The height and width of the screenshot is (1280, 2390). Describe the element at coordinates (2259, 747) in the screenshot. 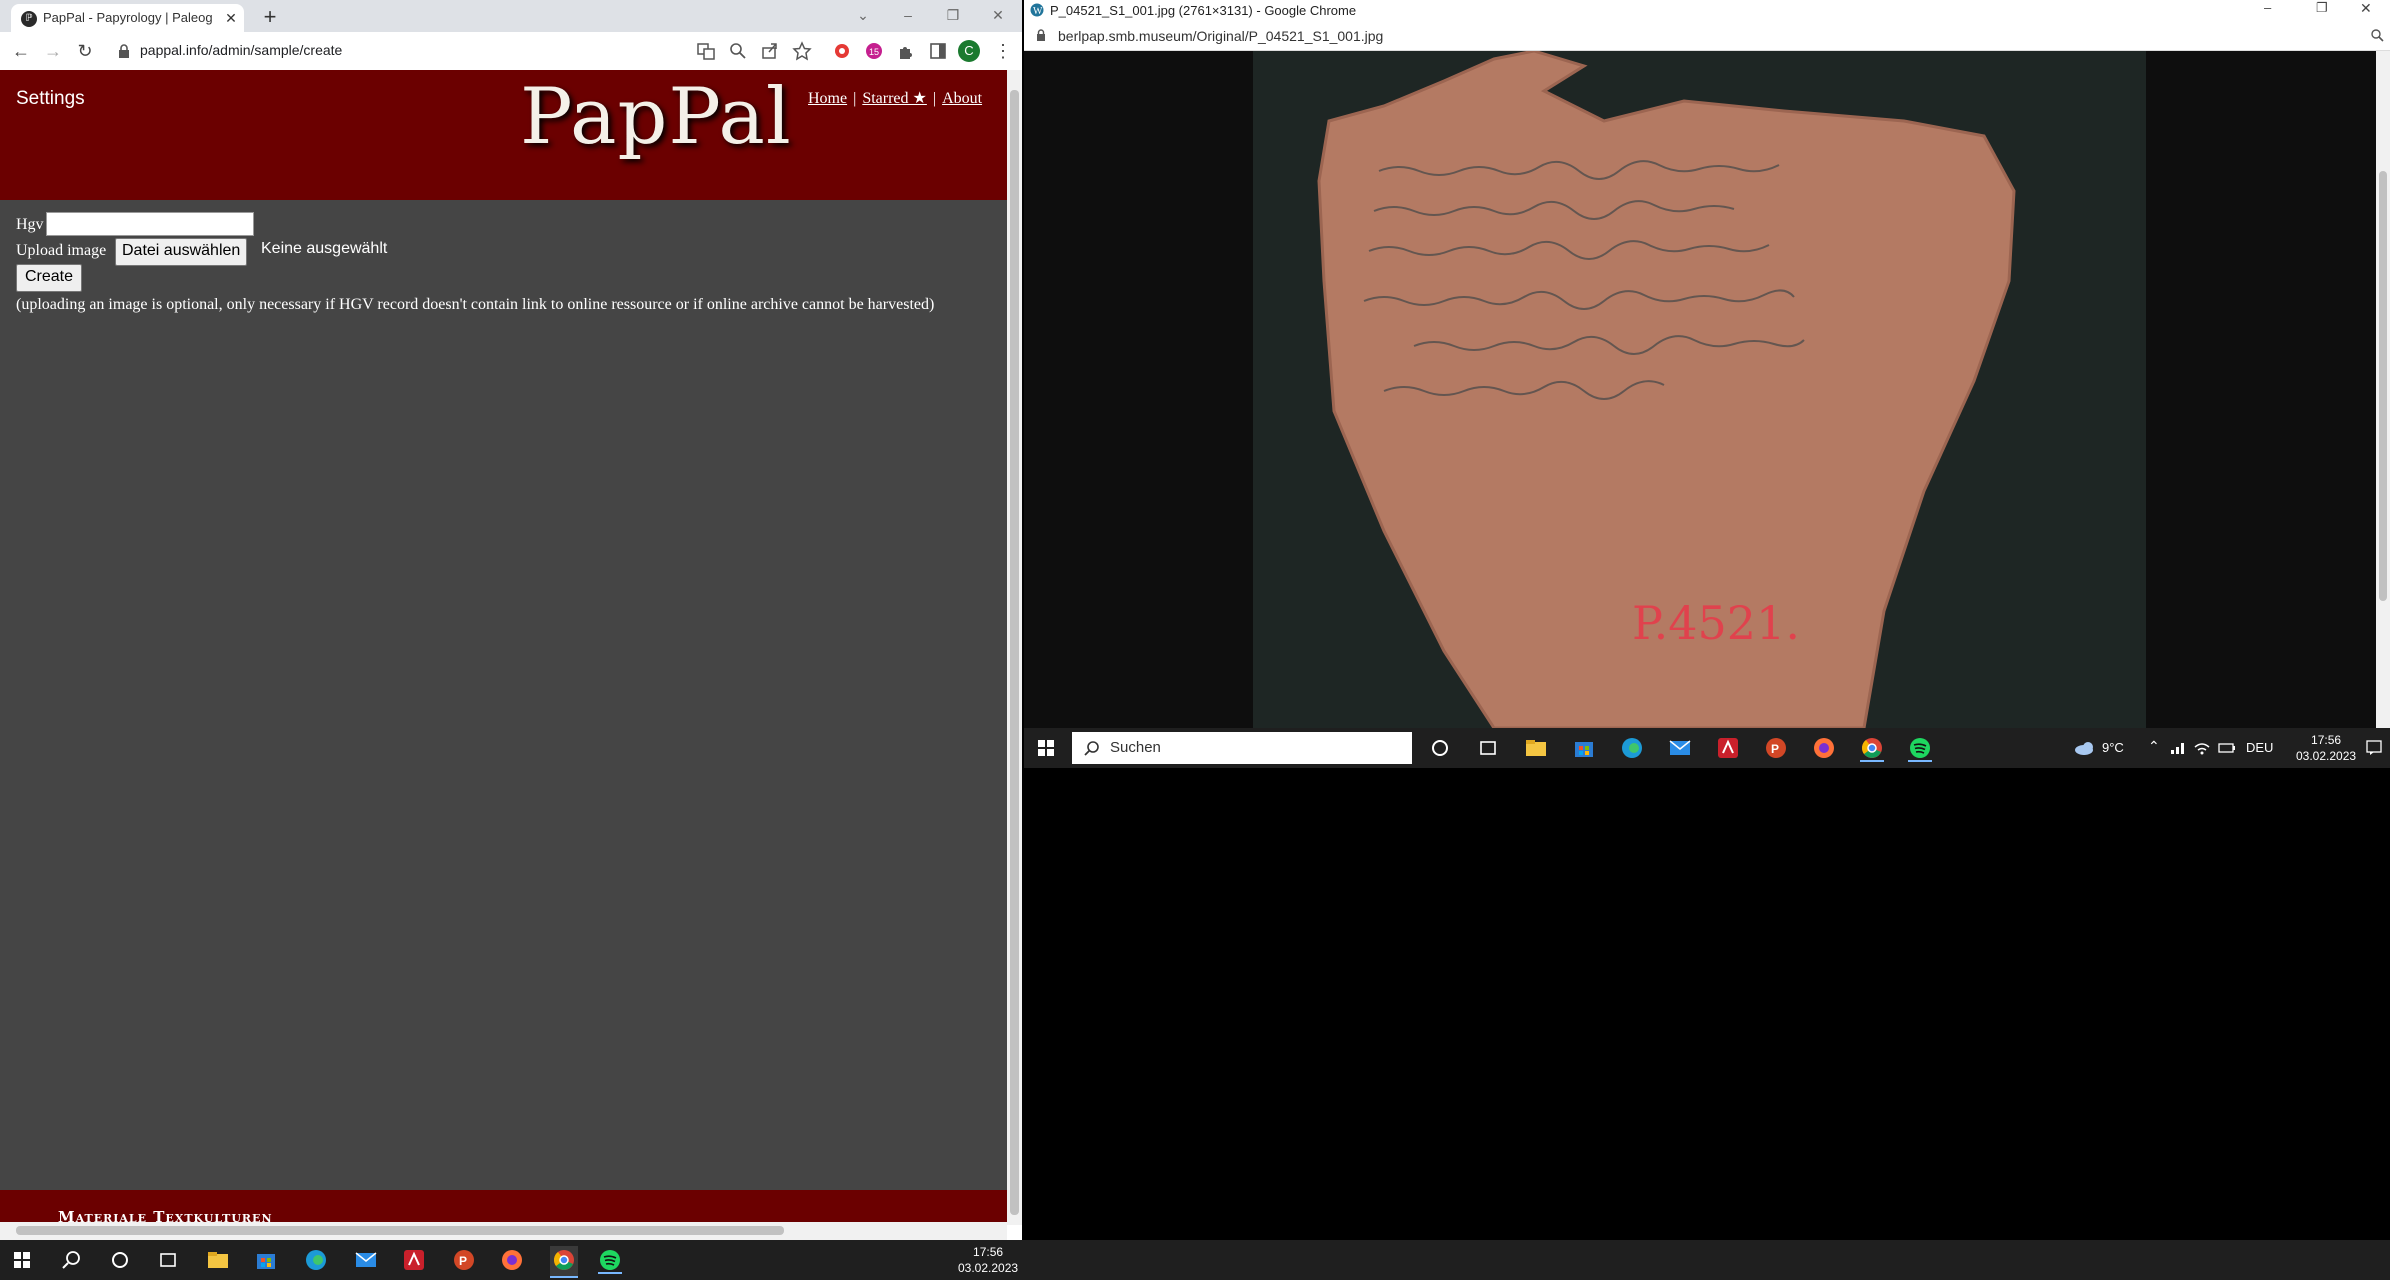

I see `language-indicator: DEU` at that location.